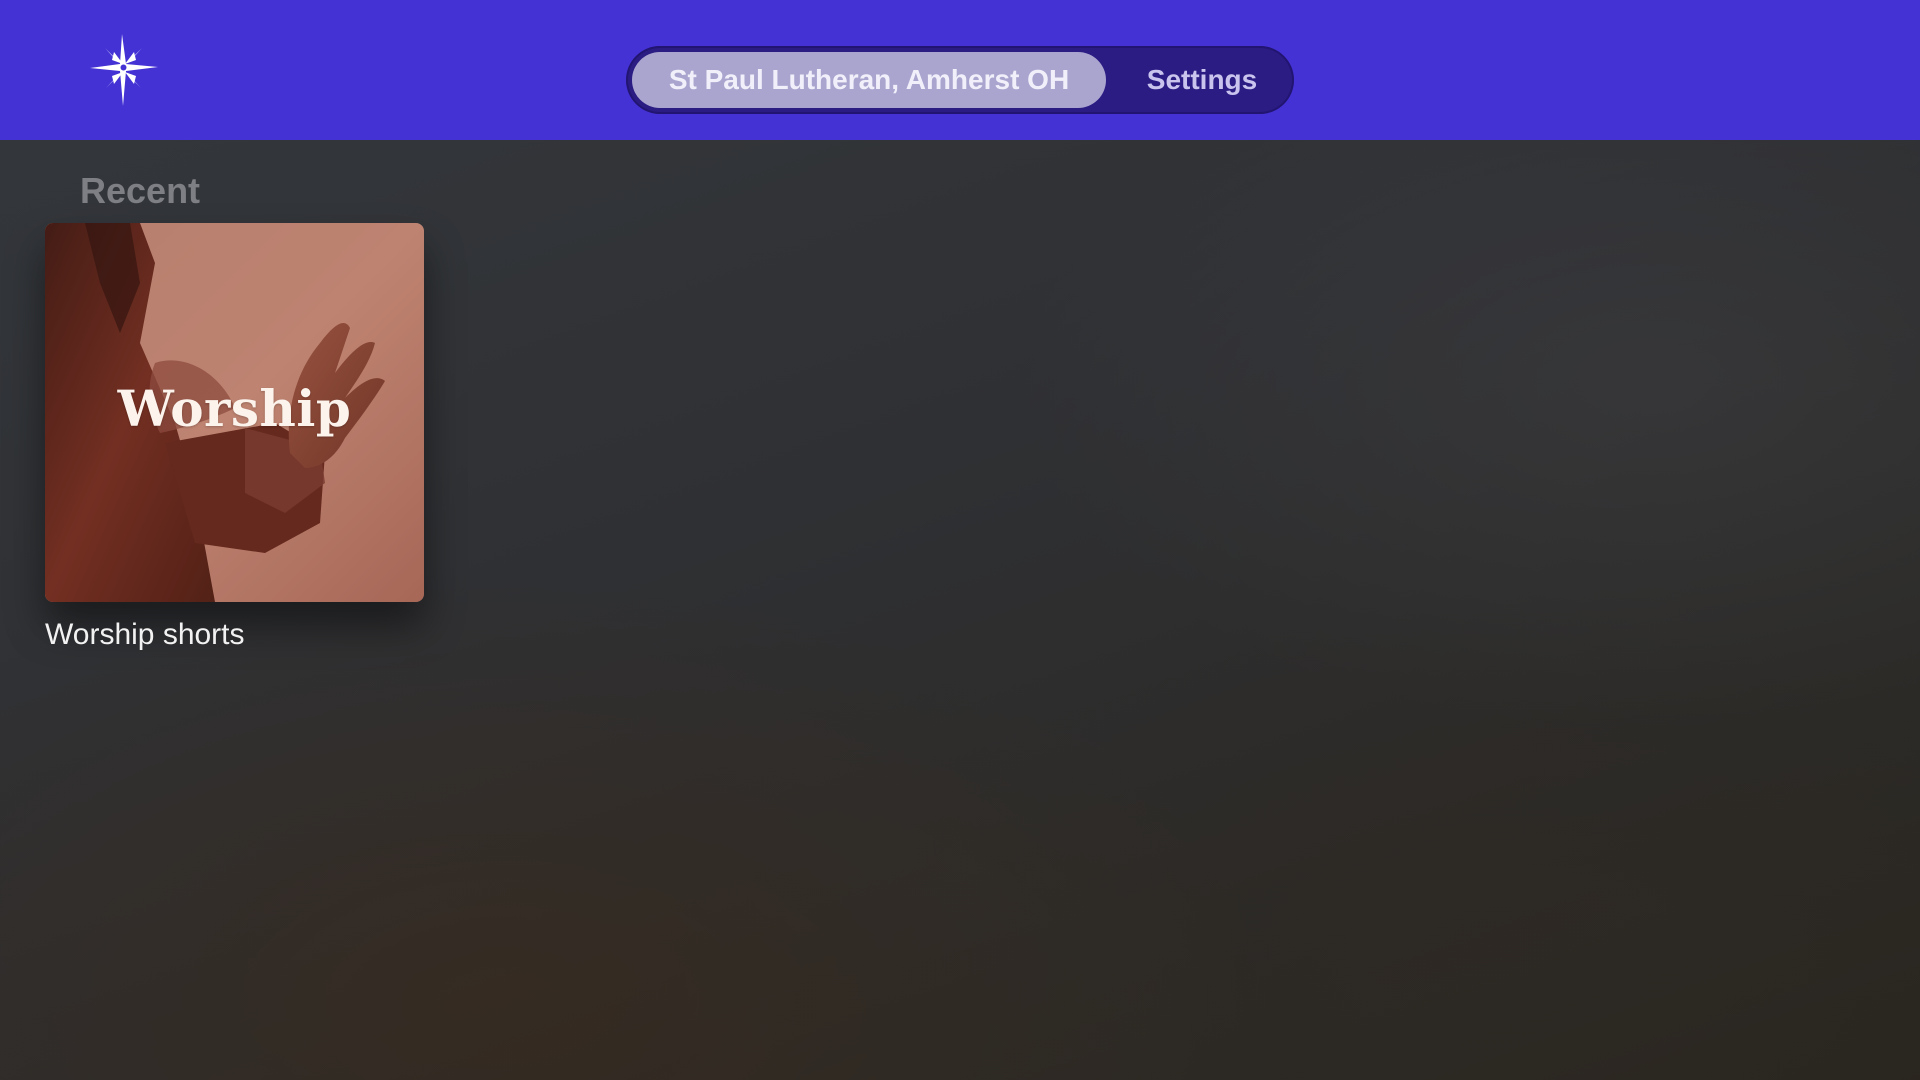 This screenshot has height=1080, width=1920. I want to click on worship-shorts-tile: Worship, so click(234, 412).